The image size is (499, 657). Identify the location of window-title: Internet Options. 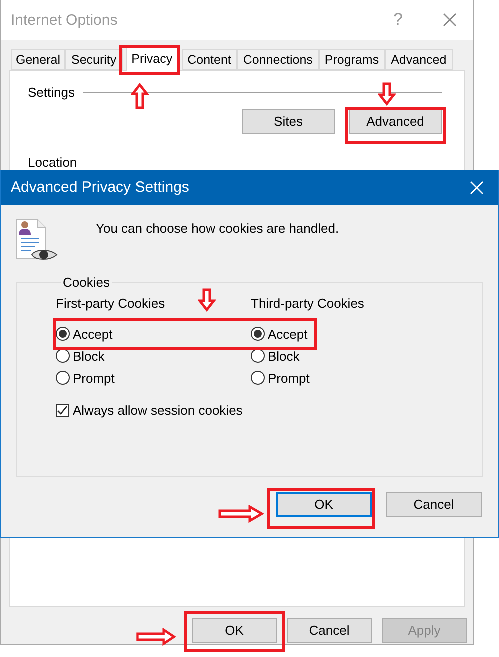
(65, 20).